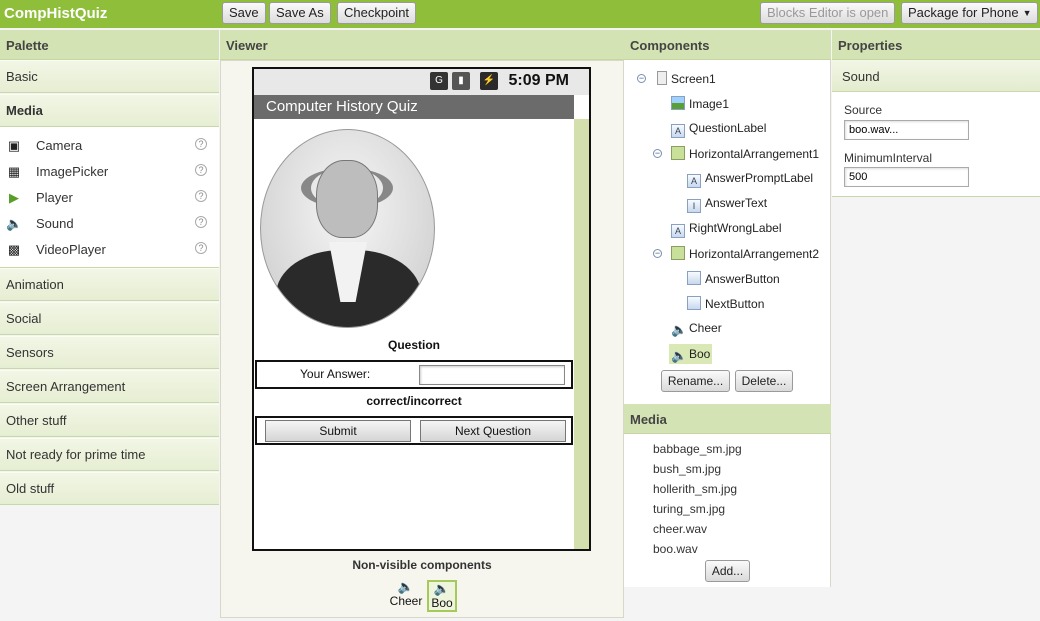 Image resolution: width=1040 pixels, height=621 pixels. I want to click on tree-item-label: Image1, so click(709, 104).